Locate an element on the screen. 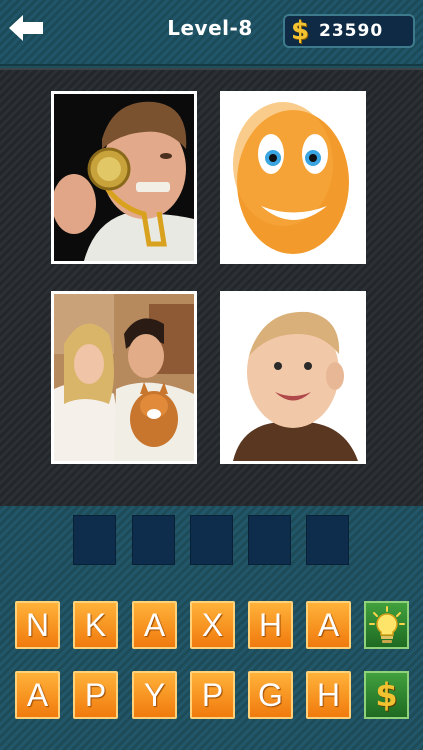 Image resolution: width=423 pixels, height=750 pixels. buy-coins-button: $ is located at coordinates (386, 695).